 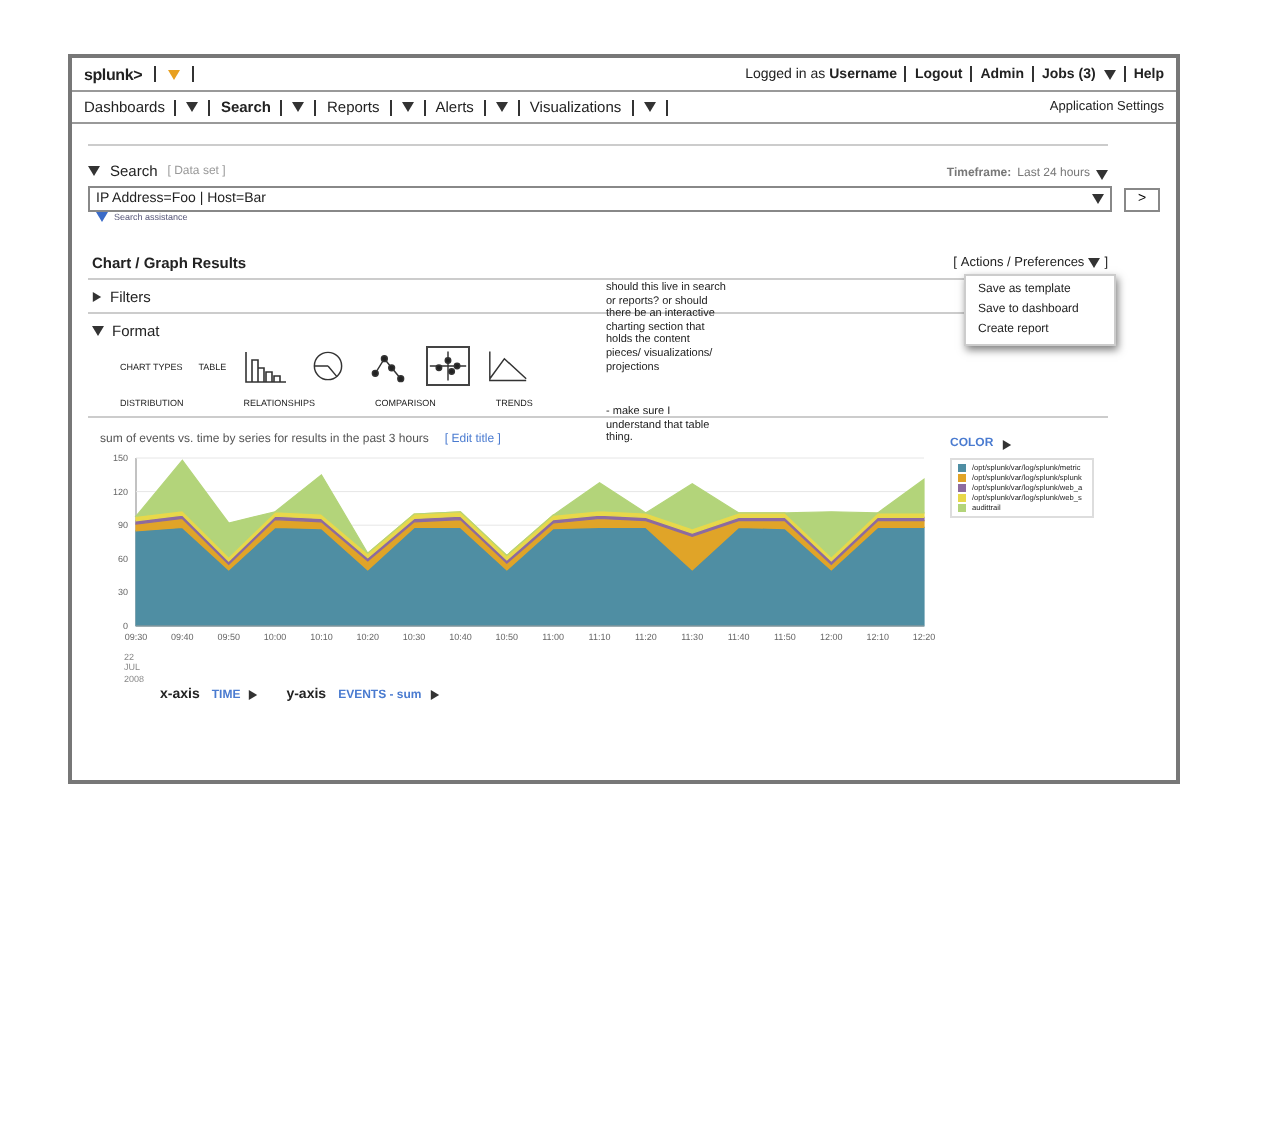 What do you see at coordinates (508, 366) in the screenshot?
I see `line-chart-icon` at bounding box center [508, 366].